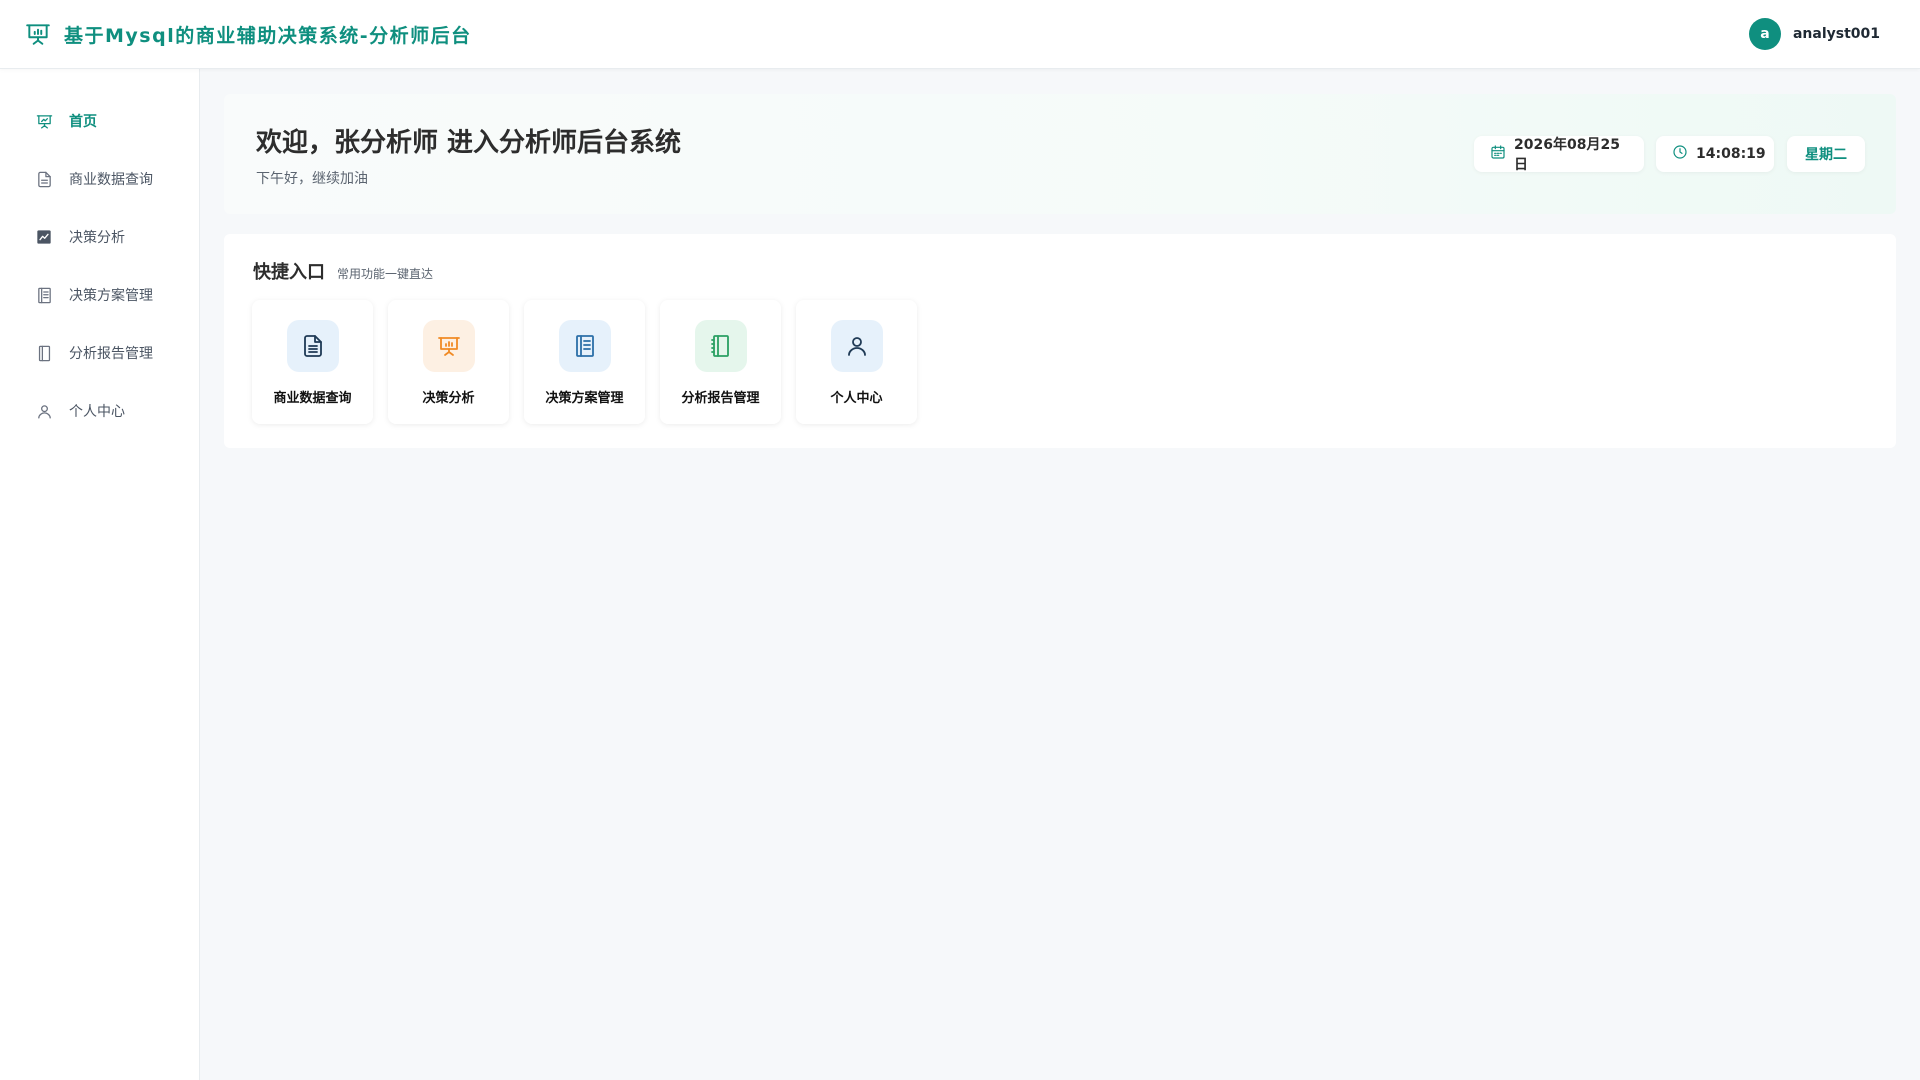  Describe the element at coordinates (448, 398) in the screenshot. I see `quick-card-label: 决策分析` at that location.